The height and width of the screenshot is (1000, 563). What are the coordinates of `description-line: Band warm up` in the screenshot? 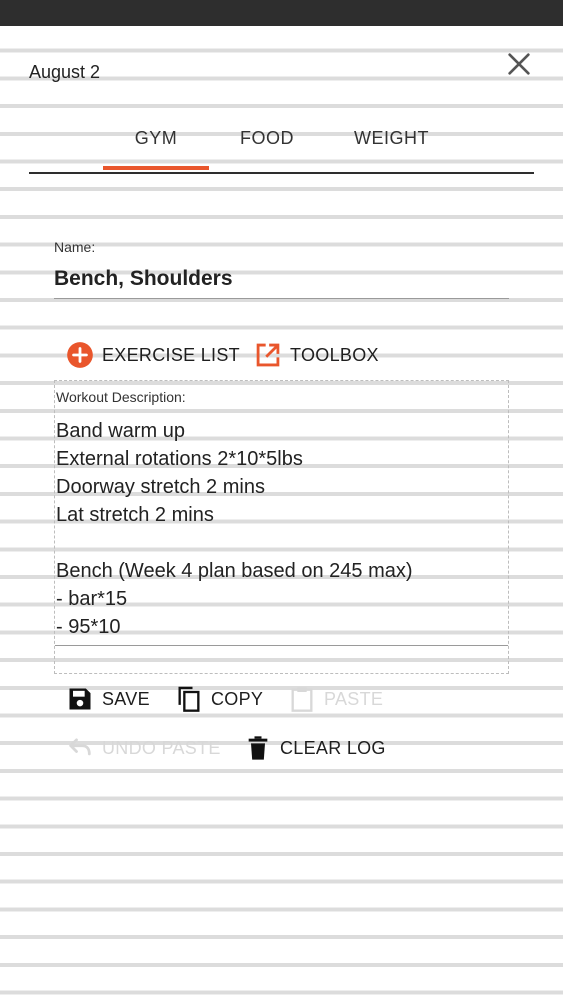 It's located at (120, 431).